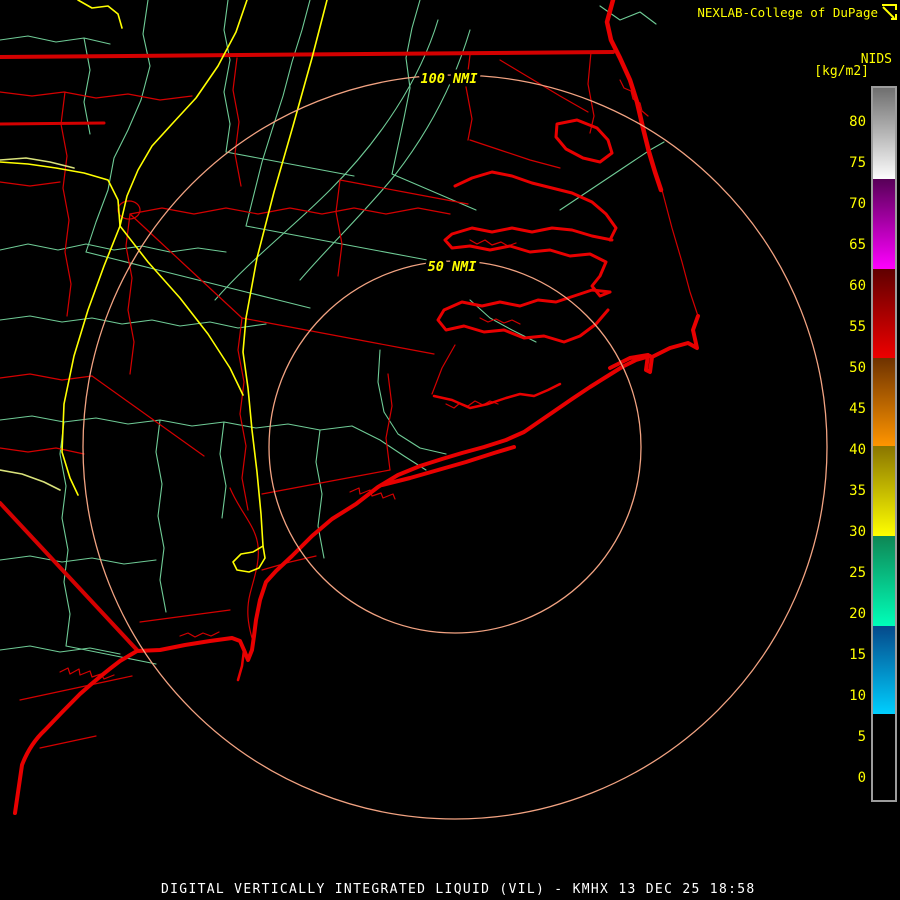 This screenshot has width=900, height=900. I want to click on legend-segment-yellow, so click(884, 491).